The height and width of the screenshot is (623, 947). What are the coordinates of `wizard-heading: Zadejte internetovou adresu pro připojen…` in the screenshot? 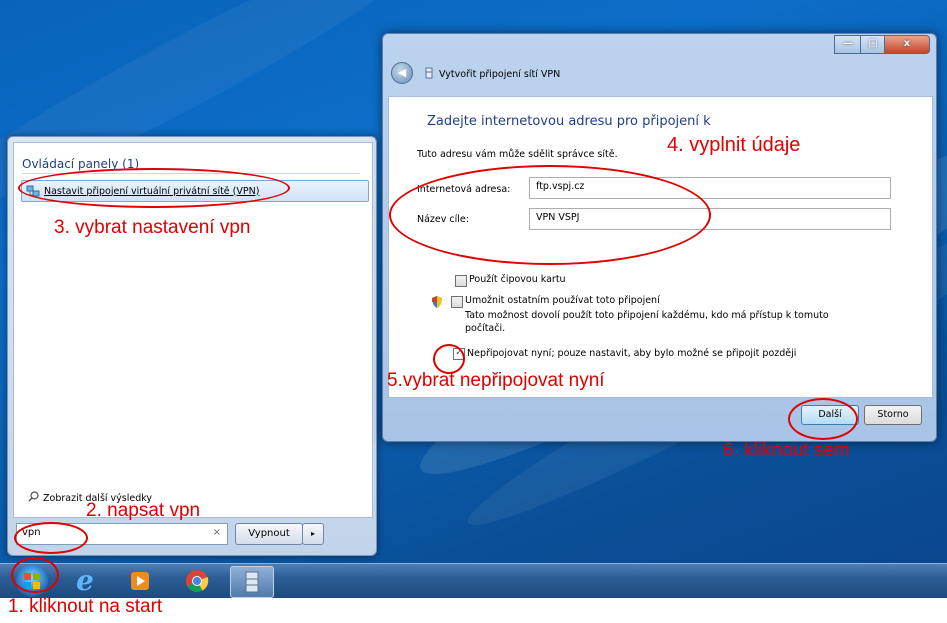 It's located at (569, 121).